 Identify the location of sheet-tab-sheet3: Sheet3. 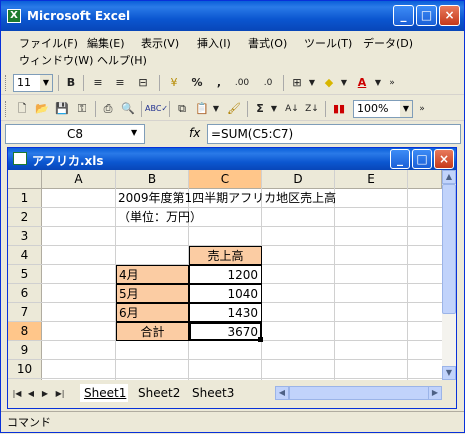
(214, 393).